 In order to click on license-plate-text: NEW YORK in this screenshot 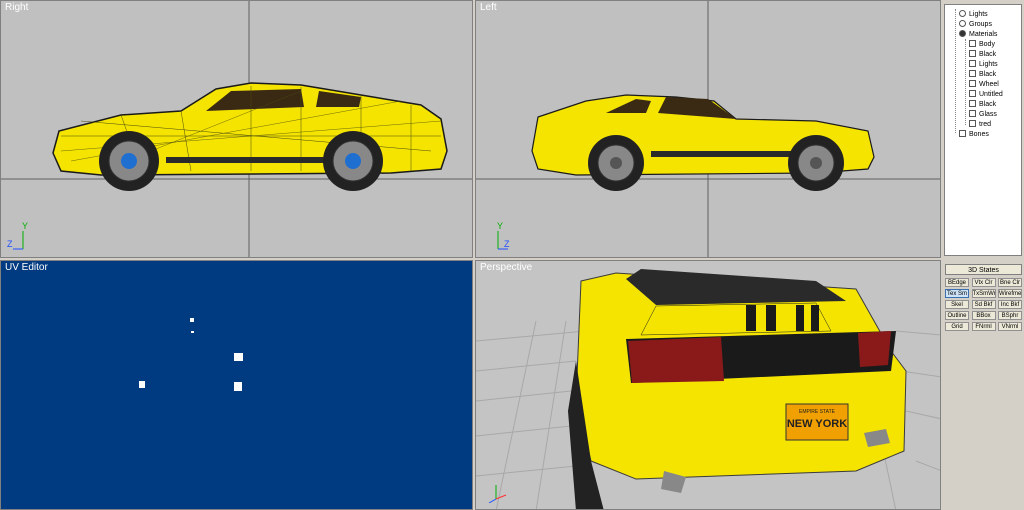, I will do `click(817, 424)`.